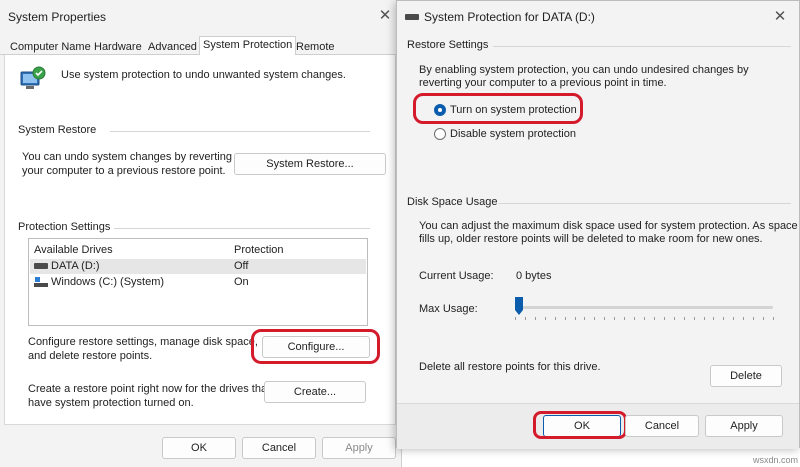  Describe the element at coordinates (440, 134) in the screenshot. I see `disable-protection-radio` at that location.